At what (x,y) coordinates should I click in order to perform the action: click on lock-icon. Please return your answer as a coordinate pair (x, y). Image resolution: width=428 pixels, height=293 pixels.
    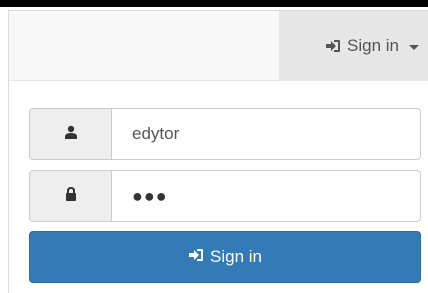
    Looking at the image, I should click on (71, 196).